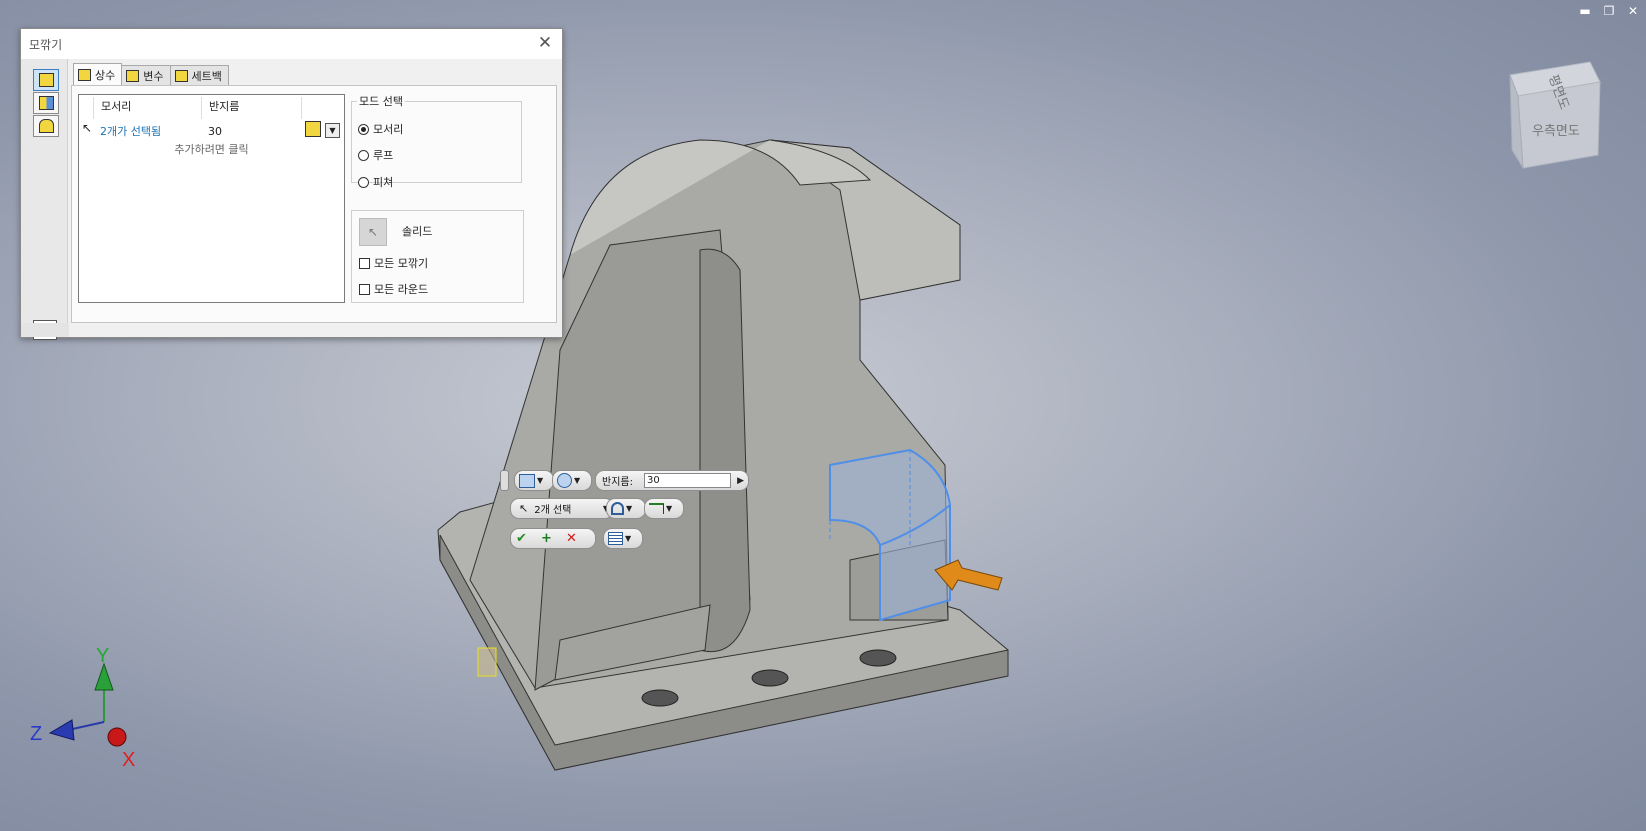  I want to click on setback-tab-icon, so click(181, 76).